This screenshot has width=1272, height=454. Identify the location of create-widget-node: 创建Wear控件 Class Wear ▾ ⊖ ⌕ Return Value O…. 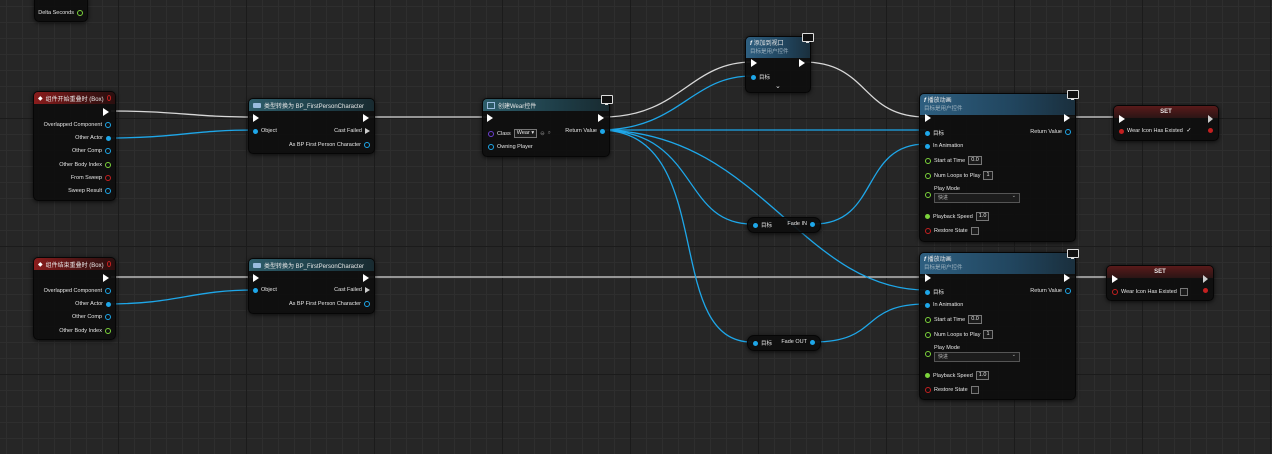
(547, 126).